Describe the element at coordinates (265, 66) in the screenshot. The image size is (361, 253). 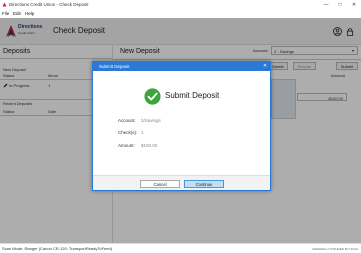
I see `dialog-close-button: ✕` at that location.